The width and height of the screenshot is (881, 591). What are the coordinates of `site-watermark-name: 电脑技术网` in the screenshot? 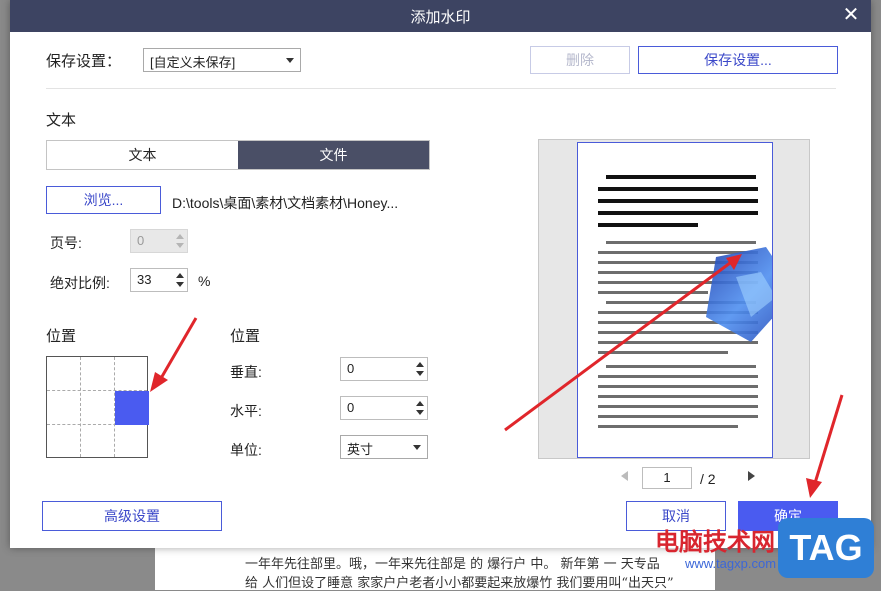 It's located at (715, 542).